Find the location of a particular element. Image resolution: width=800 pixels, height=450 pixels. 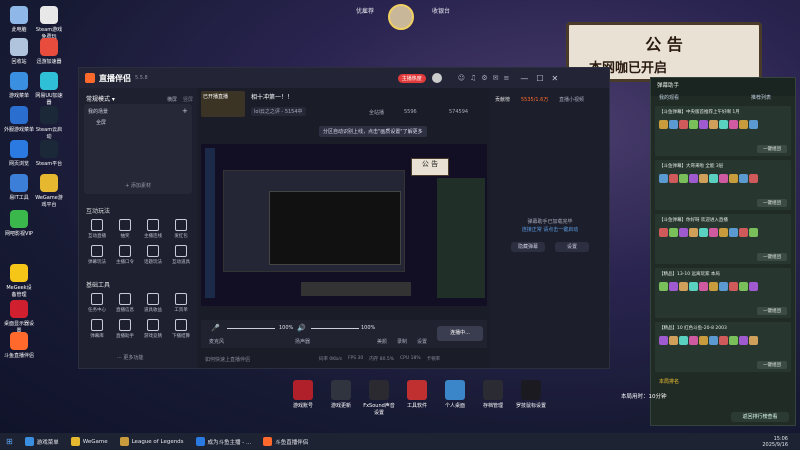

panel-row: 【精品】10 红色斗鱼-20-8 2003 一键组团 is located at coordinates (723, 347).